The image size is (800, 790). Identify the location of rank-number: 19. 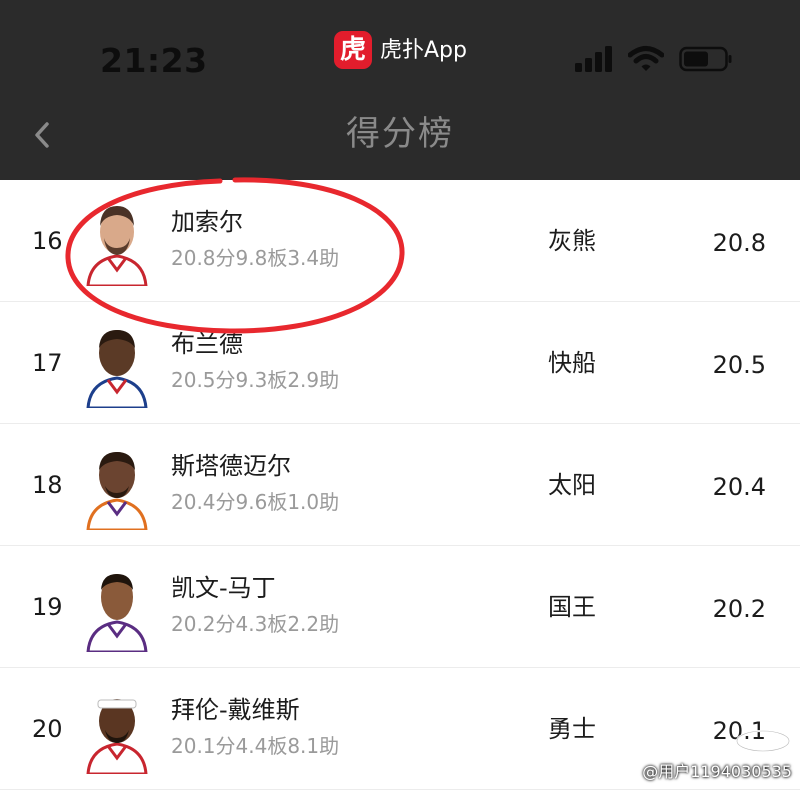
(47, 607).